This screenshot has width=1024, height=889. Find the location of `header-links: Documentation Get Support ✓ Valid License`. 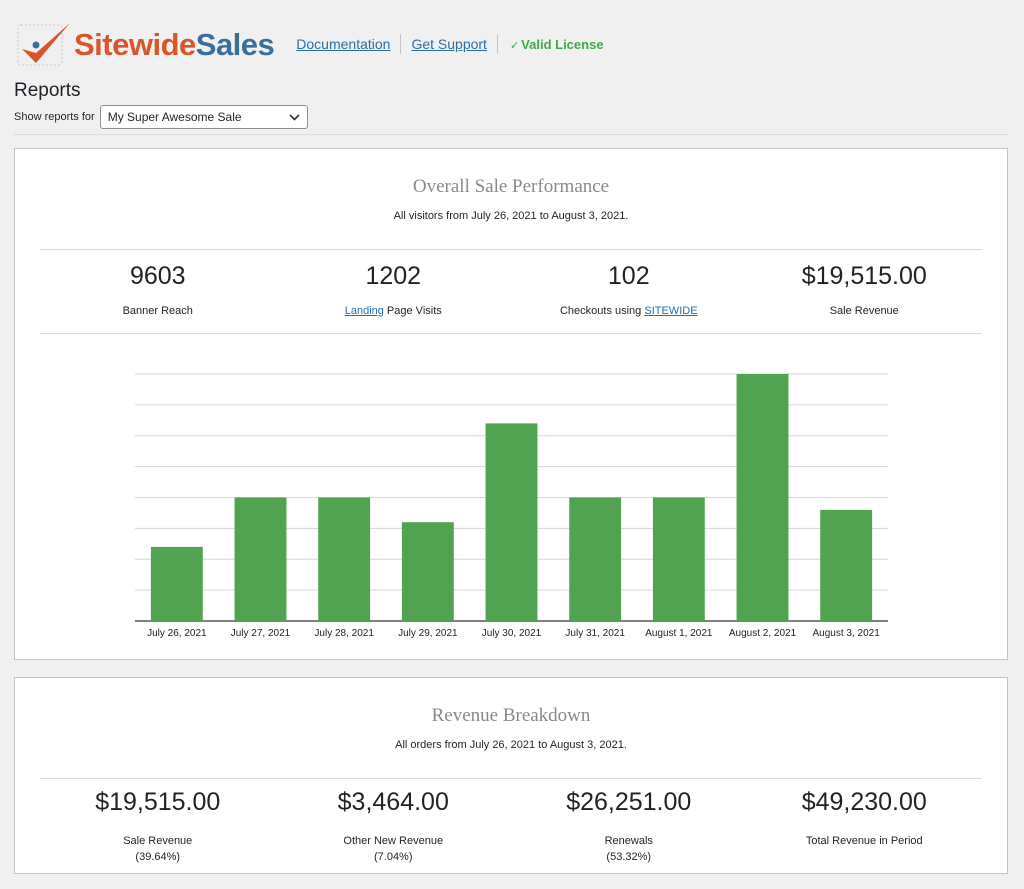

header-links: Documentation Get Support ✓ Valid License is located at coordinates (445, 44).